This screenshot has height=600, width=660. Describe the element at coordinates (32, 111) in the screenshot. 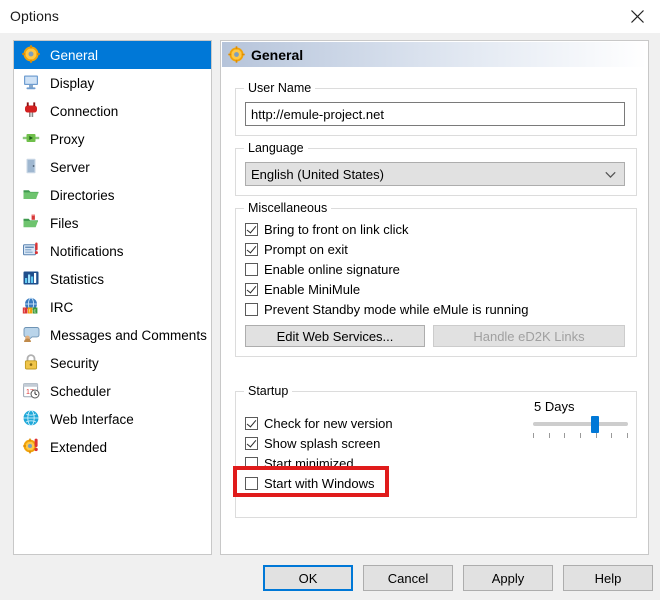

I see `plug-icon` at that location.